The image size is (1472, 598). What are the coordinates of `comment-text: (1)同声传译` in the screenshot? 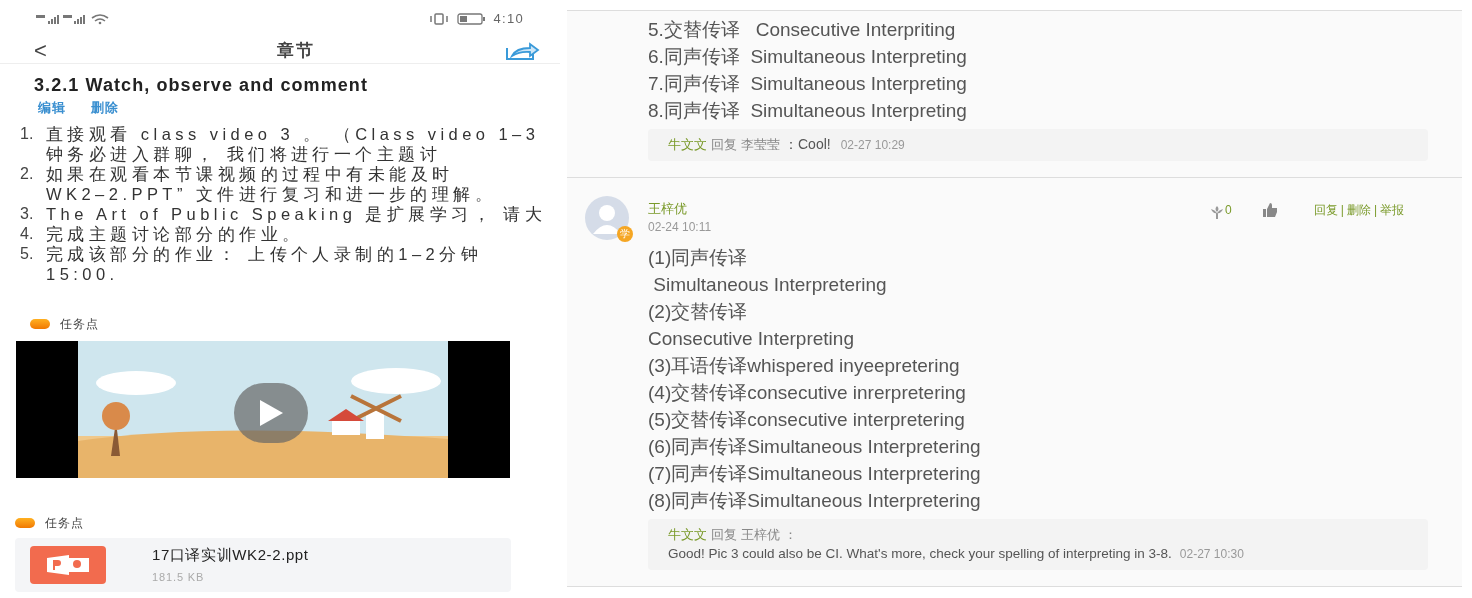 It's located at (698, 258).